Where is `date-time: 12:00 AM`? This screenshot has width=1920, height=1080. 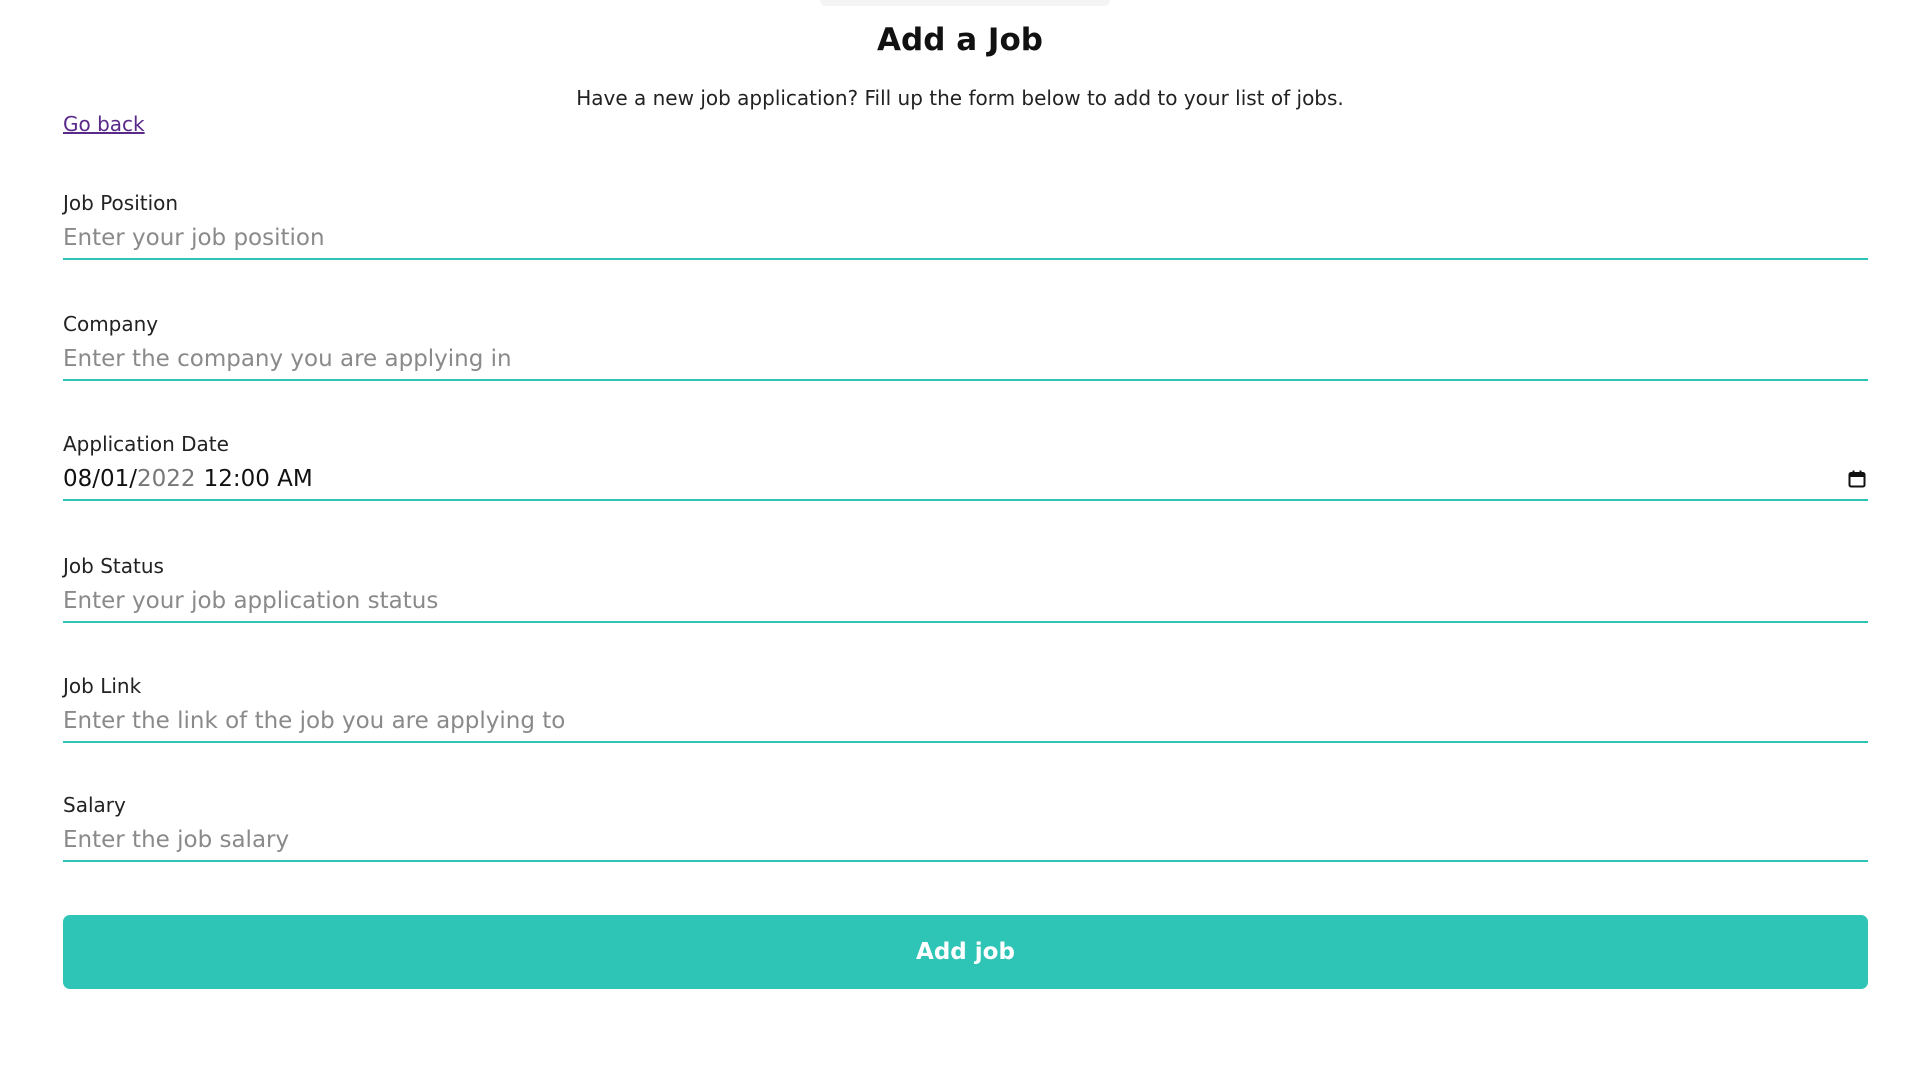 date-time: 12:00 AM is located at coordinates (258, 479).